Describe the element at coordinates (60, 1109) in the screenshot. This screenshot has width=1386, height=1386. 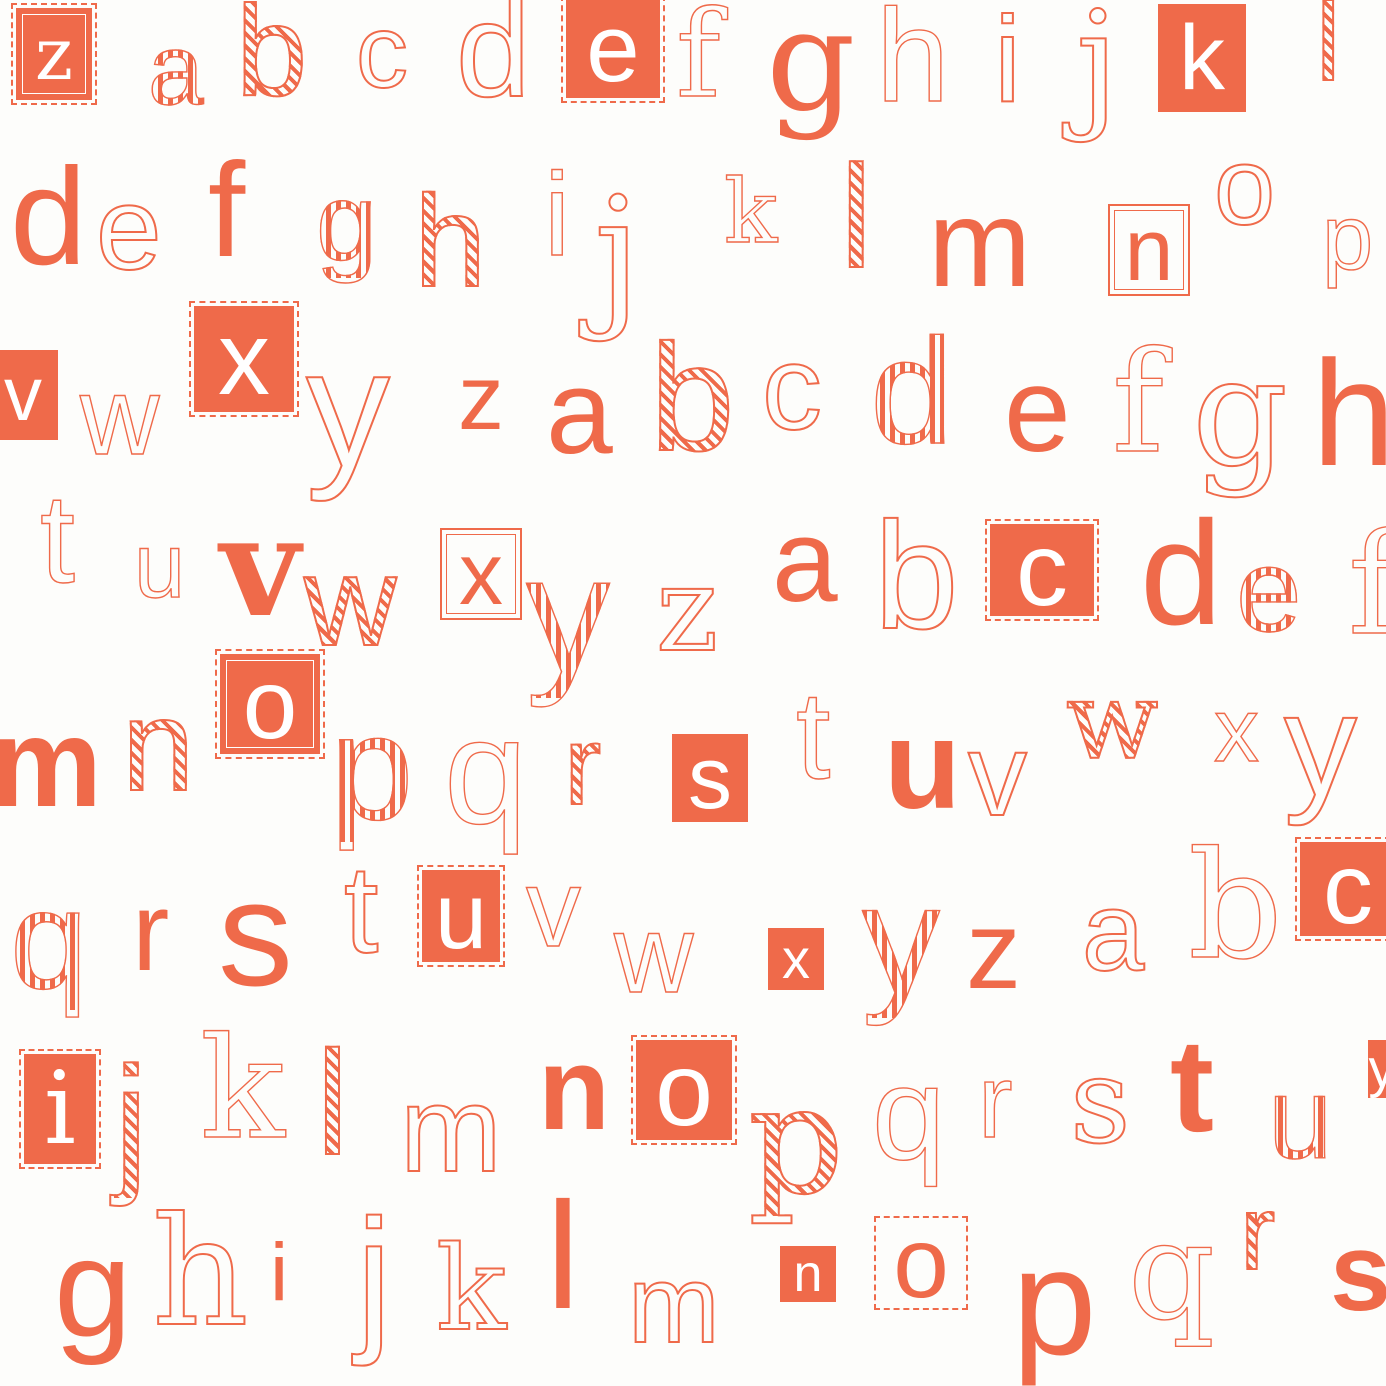
I see `letter-tile-i: i` at that location.